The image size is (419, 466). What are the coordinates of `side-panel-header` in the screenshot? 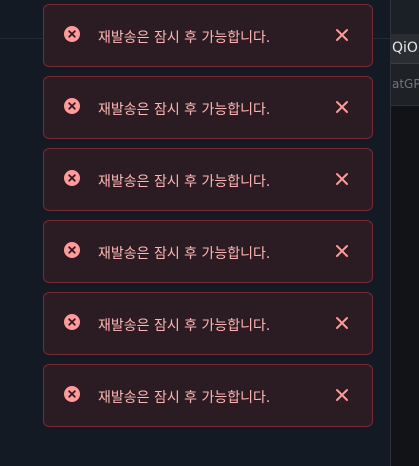 It's located at (405, 17).